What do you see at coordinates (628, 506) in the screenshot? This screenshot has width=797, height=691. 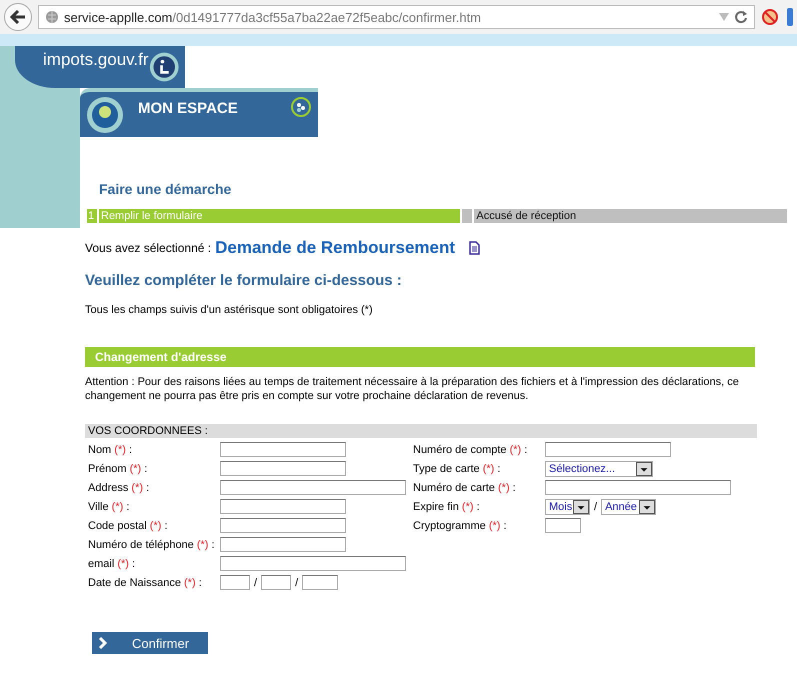 I see `dropdown: Année` at bounding box center [628, 506].